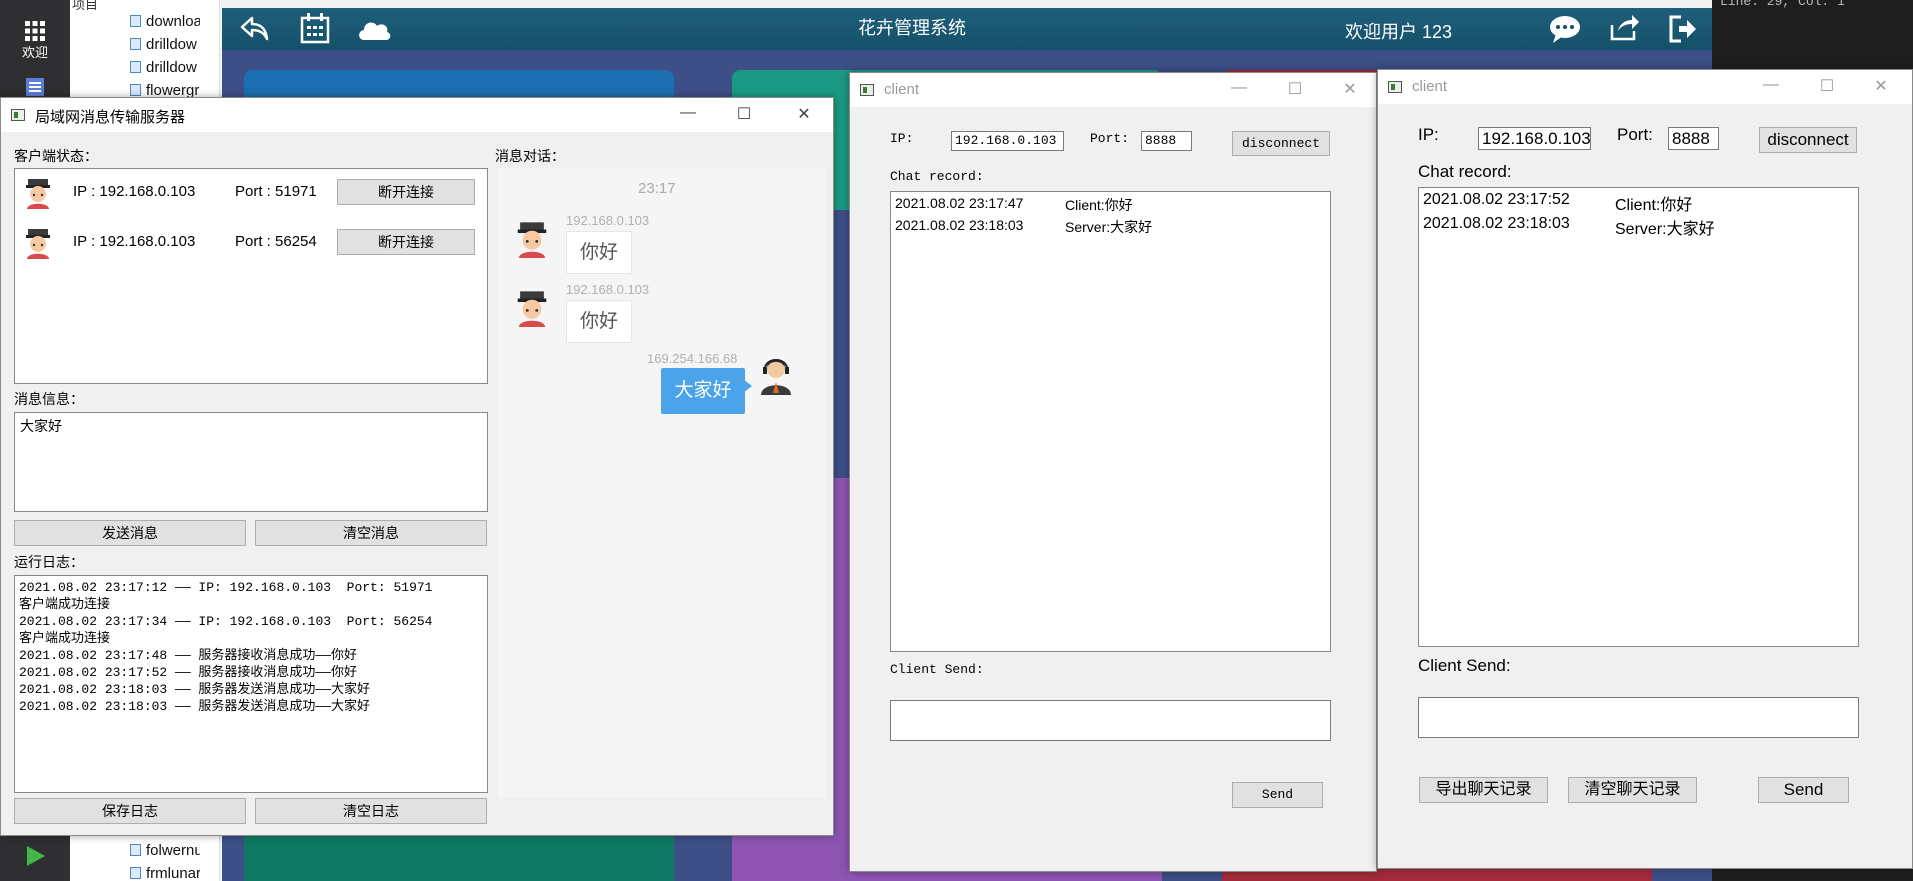 The width and height of the screenshot is (1913, 881). I want to click on chat-icon, so click(1565, 29).